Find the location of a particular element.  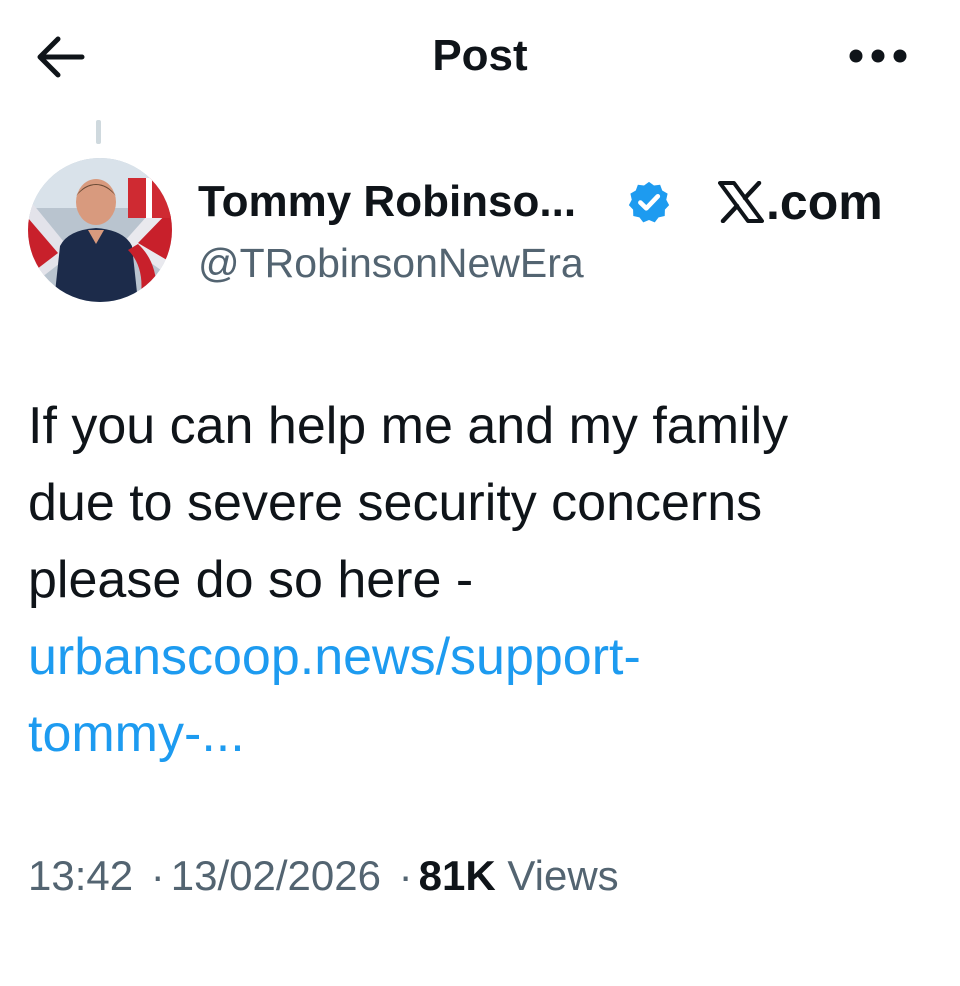

x-com-watermark: .com is located at coordinates (800, 202).